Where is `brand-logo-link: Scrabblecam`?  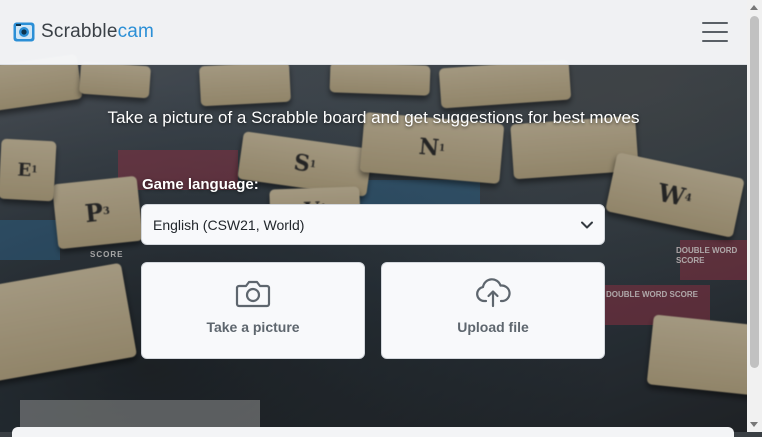
brand-logo-link: Scrabblecam is located at coordinates (83, 32).